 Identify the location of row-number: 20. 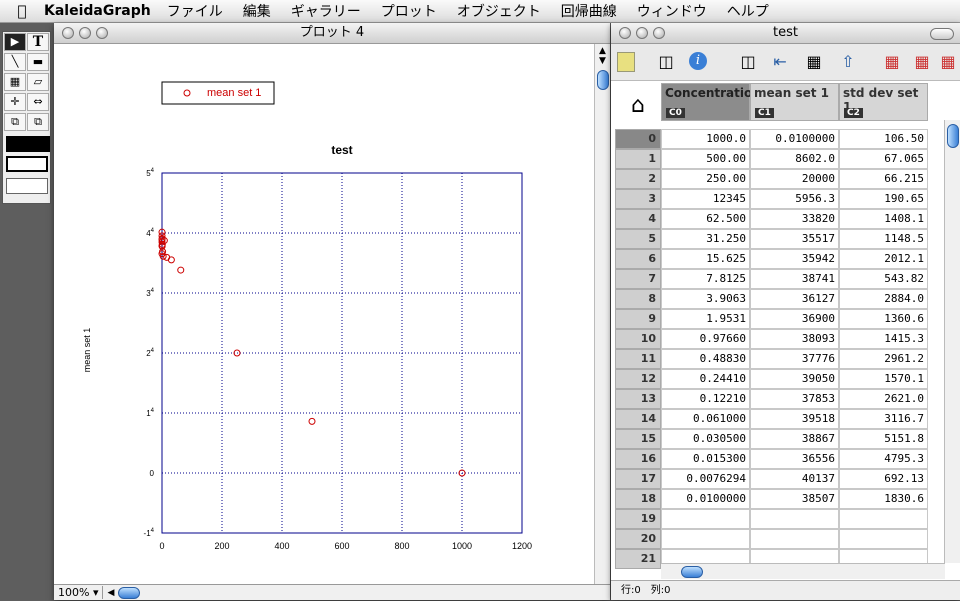
(638, 539).